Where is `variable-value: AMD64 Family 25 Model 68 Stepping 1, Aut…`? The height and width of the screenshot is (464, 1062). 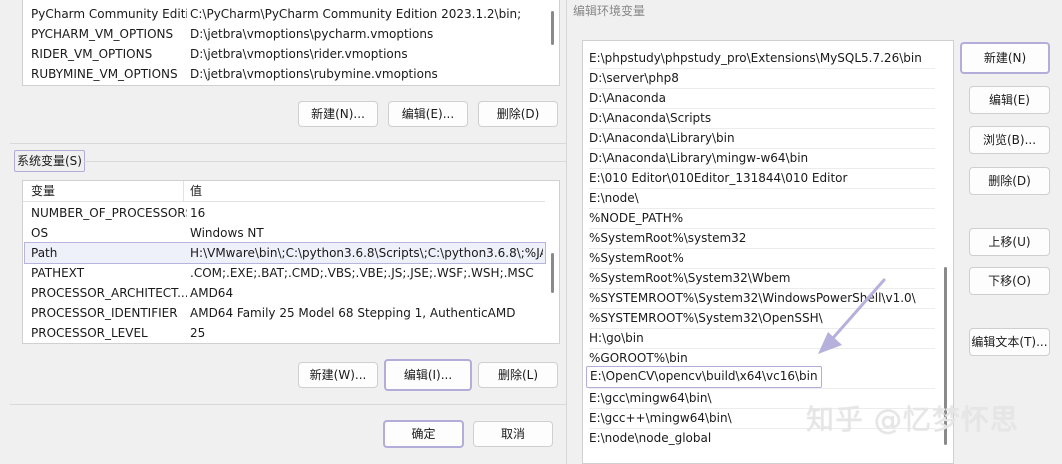
variable-value: AMD64 Family 25 Model 68 Stepping 1, Aut… is located at coordinates (353, 313).